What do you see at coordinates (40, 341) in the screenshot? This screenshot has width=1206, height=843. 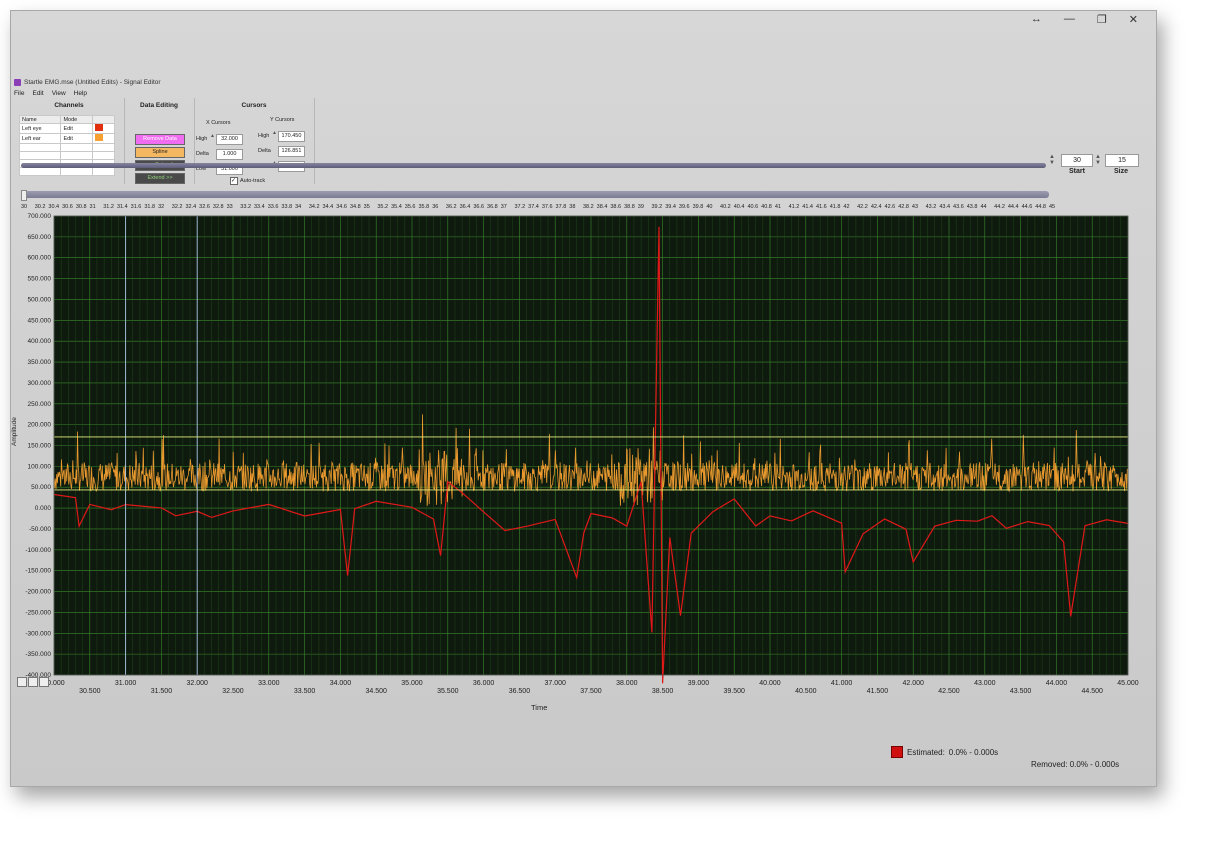 I see `y-tick-label: 400.000` at bounding box center [40, 341].